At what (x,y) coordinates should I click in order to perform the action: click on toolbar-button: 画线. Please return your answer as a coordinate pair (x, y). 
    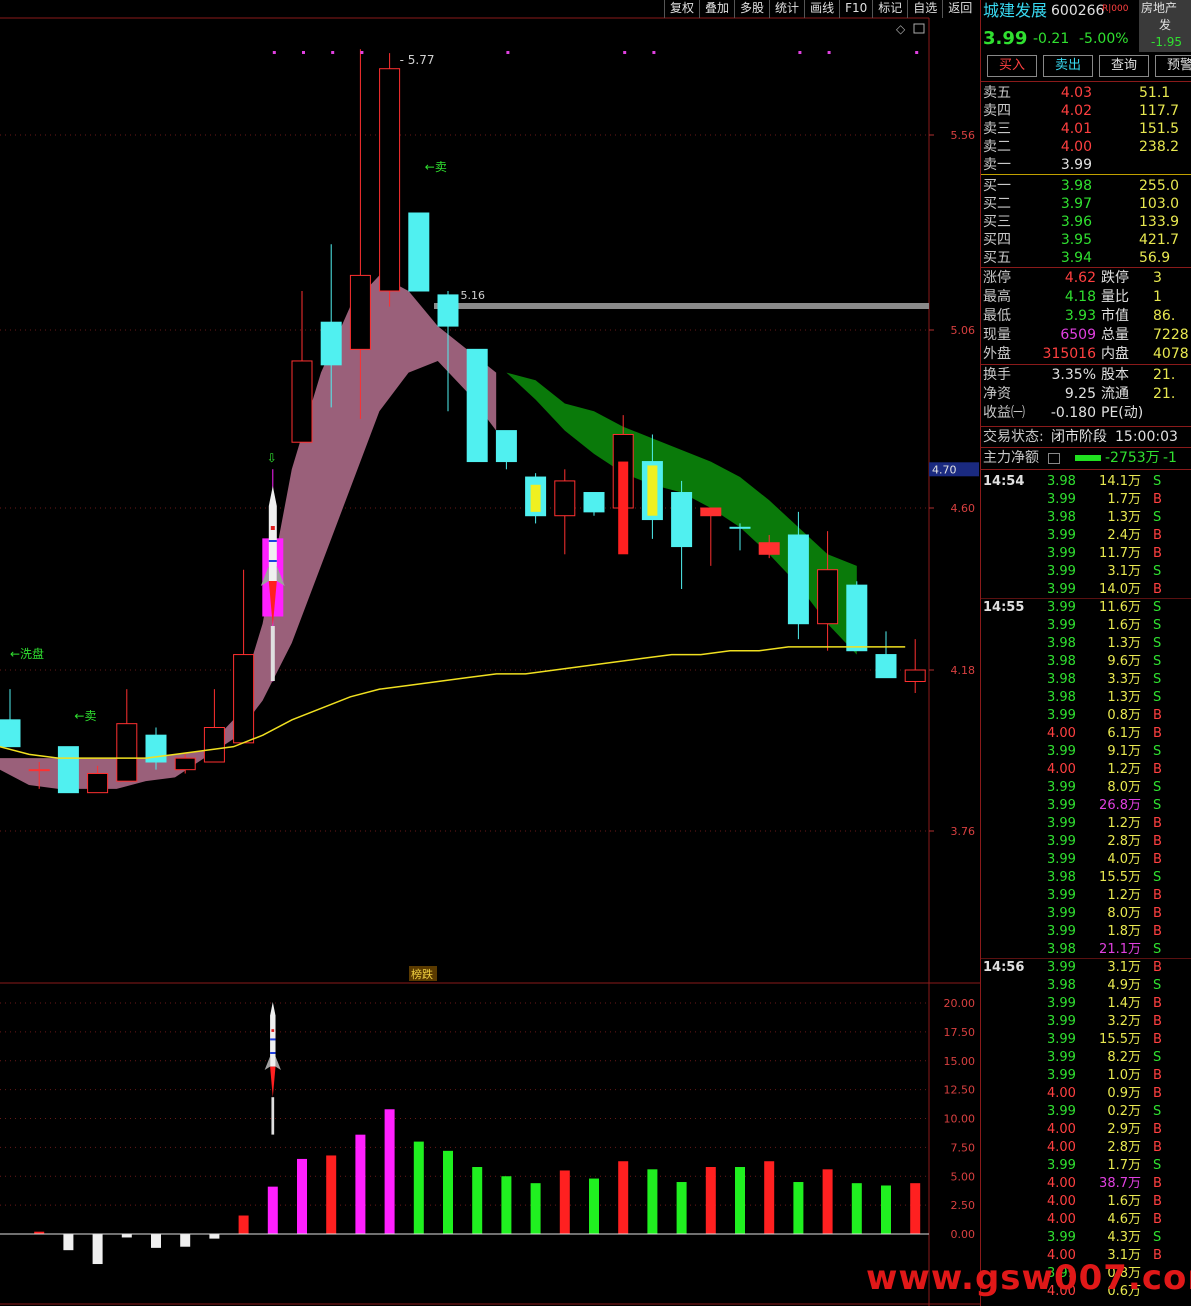
    Looking at the image, I should click on (821, 9).